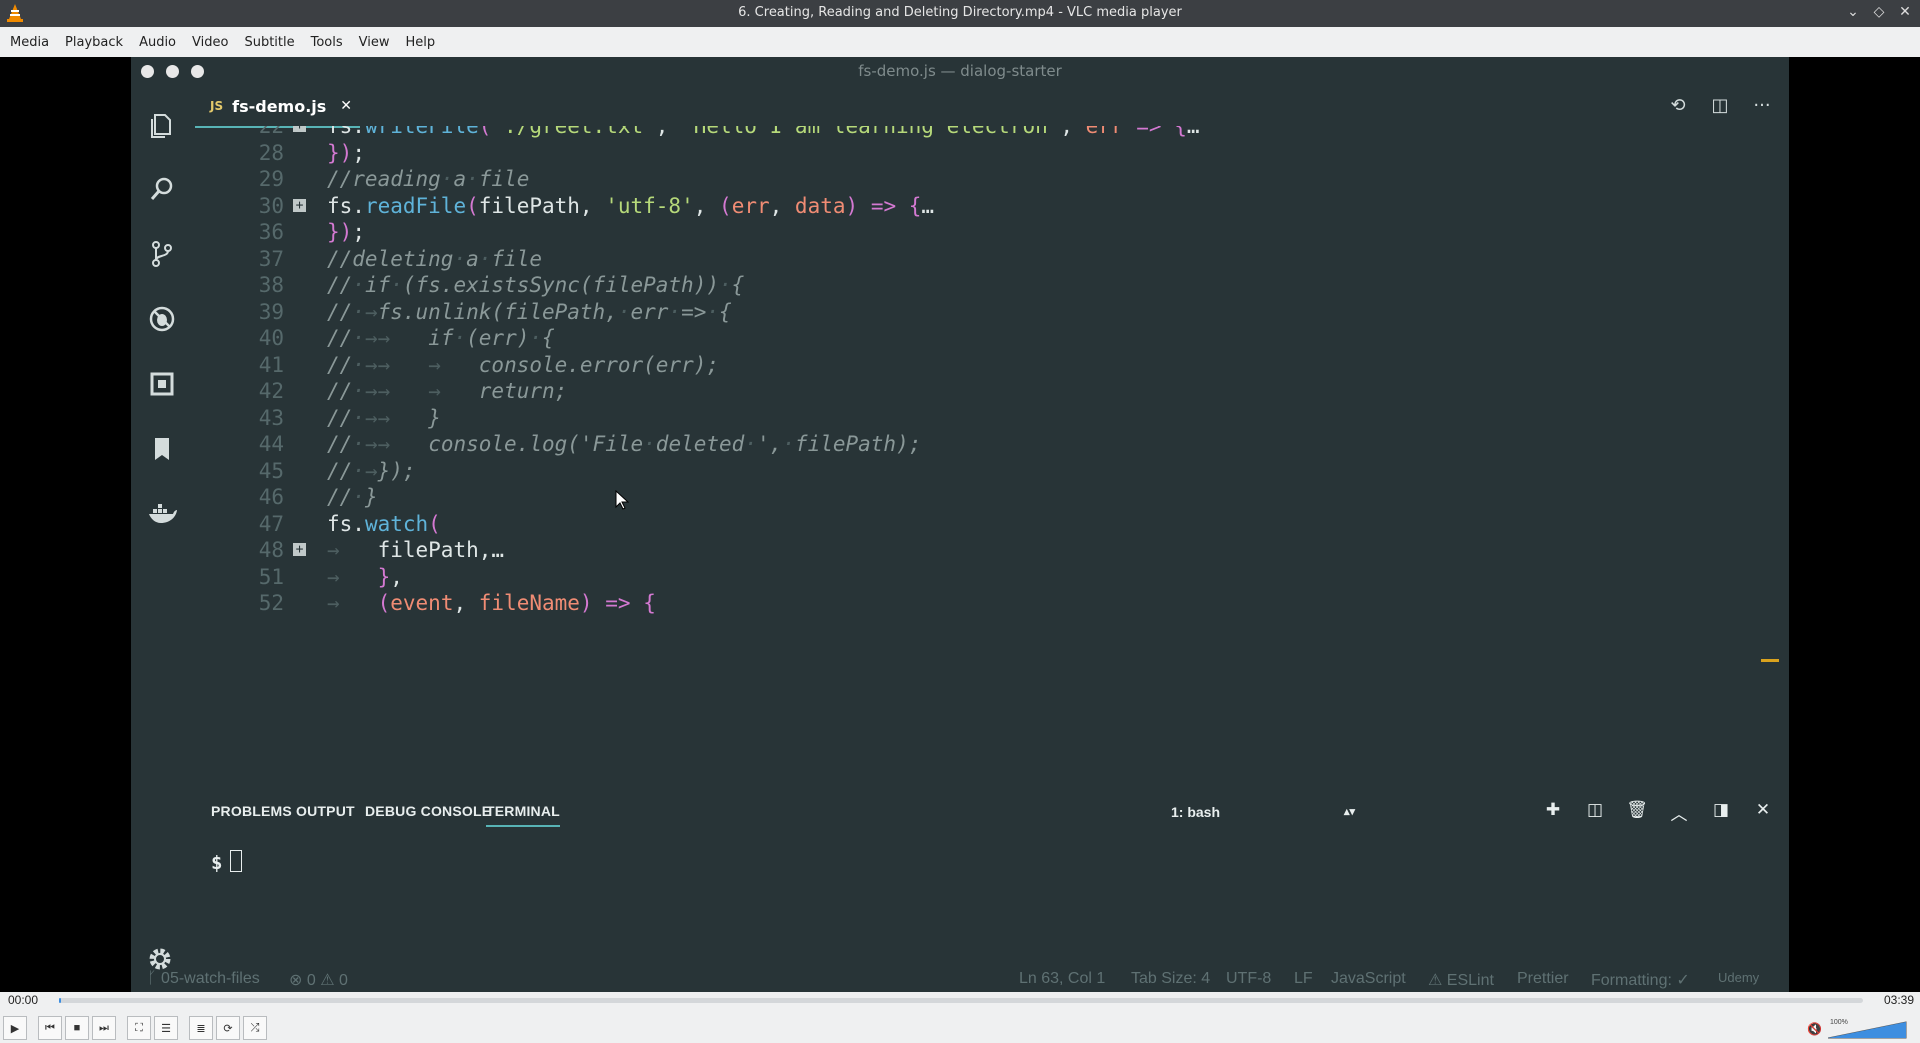 This screenshot has width=1920, height=1043. I want to click on minimize-icon: ⌄, so click(1853, 12).